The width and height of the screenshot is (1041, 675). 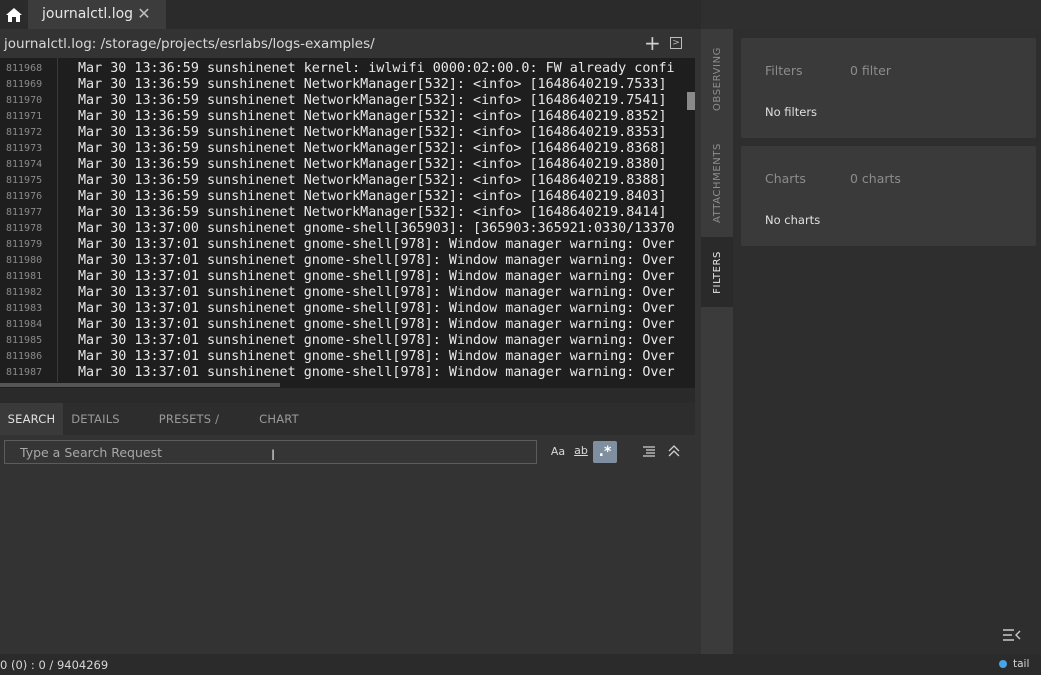 I want to click on panel-splitter, so click(x=347, y=395).